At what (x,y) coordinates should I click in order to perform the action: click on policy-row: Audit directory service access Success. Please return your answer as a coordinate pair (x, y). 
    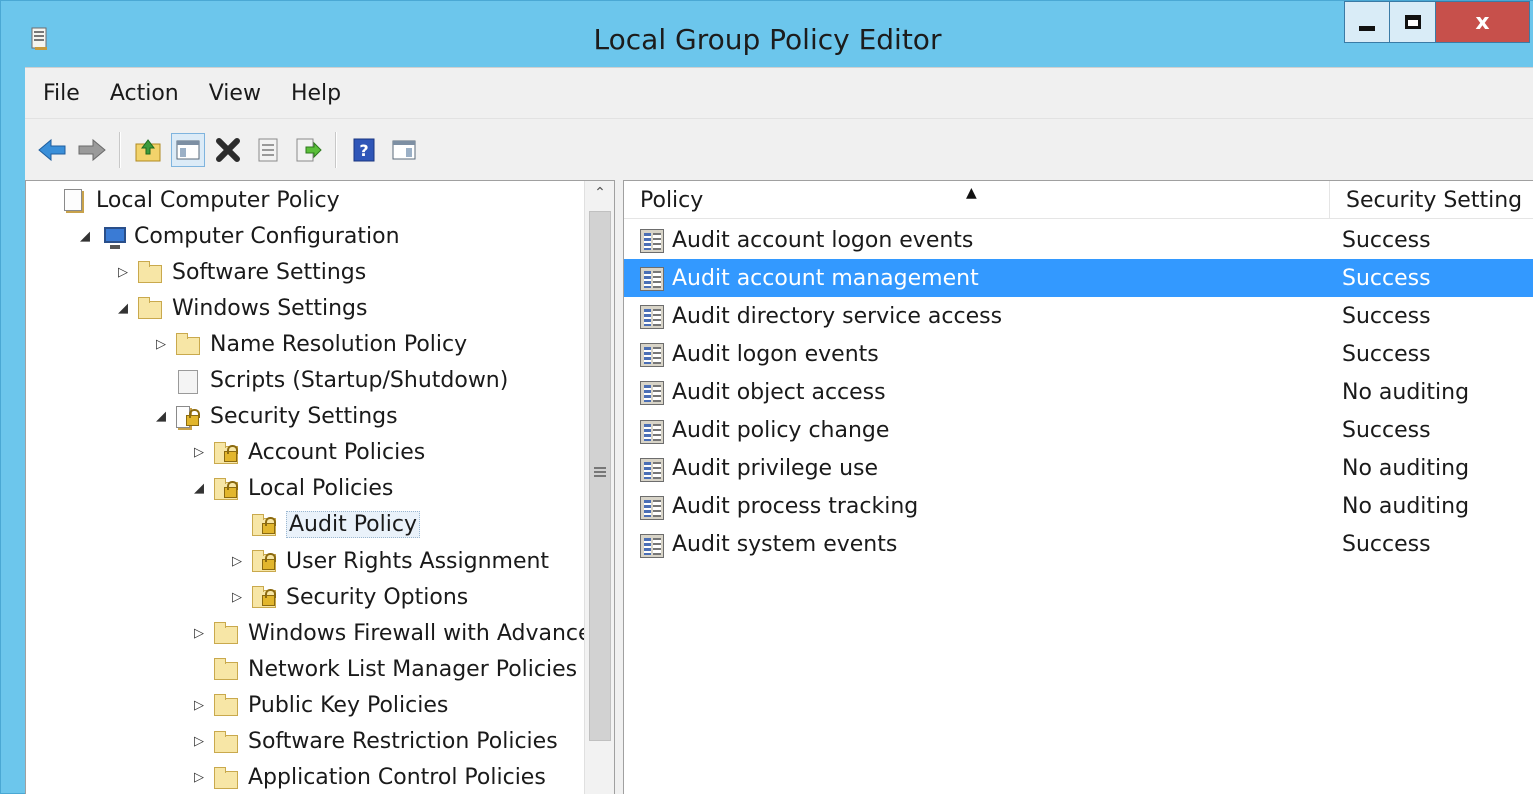
    Looking at the image, I should click on (1078, 316).